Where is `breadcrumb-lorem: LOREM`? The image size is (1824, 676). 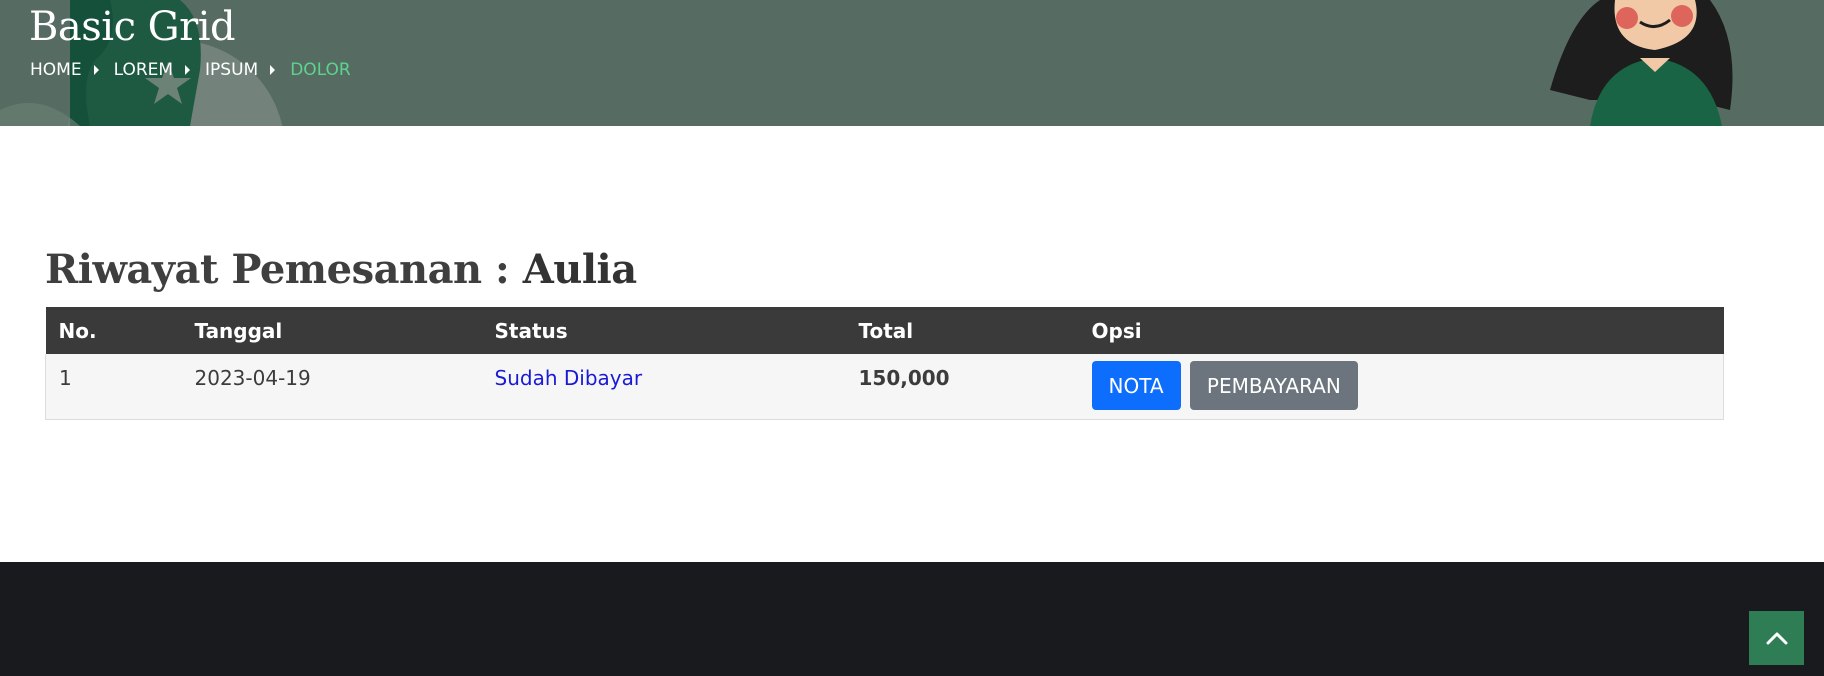 breadcrumb-lorem: LOREM is located at coordinates (143, 70).